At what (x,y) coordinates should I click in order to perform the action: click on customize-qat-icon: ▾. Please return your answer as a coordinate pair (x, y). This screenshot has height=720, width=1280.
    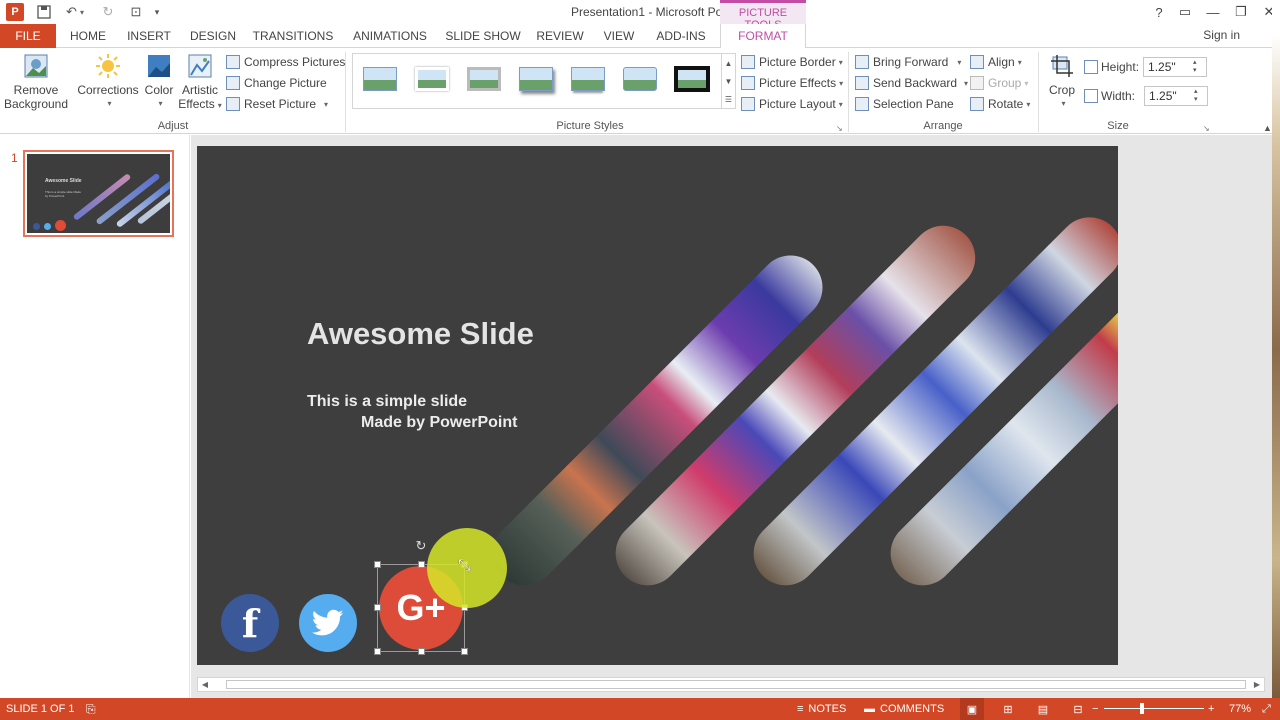
    Looking at the image, I should click on (157, 12).